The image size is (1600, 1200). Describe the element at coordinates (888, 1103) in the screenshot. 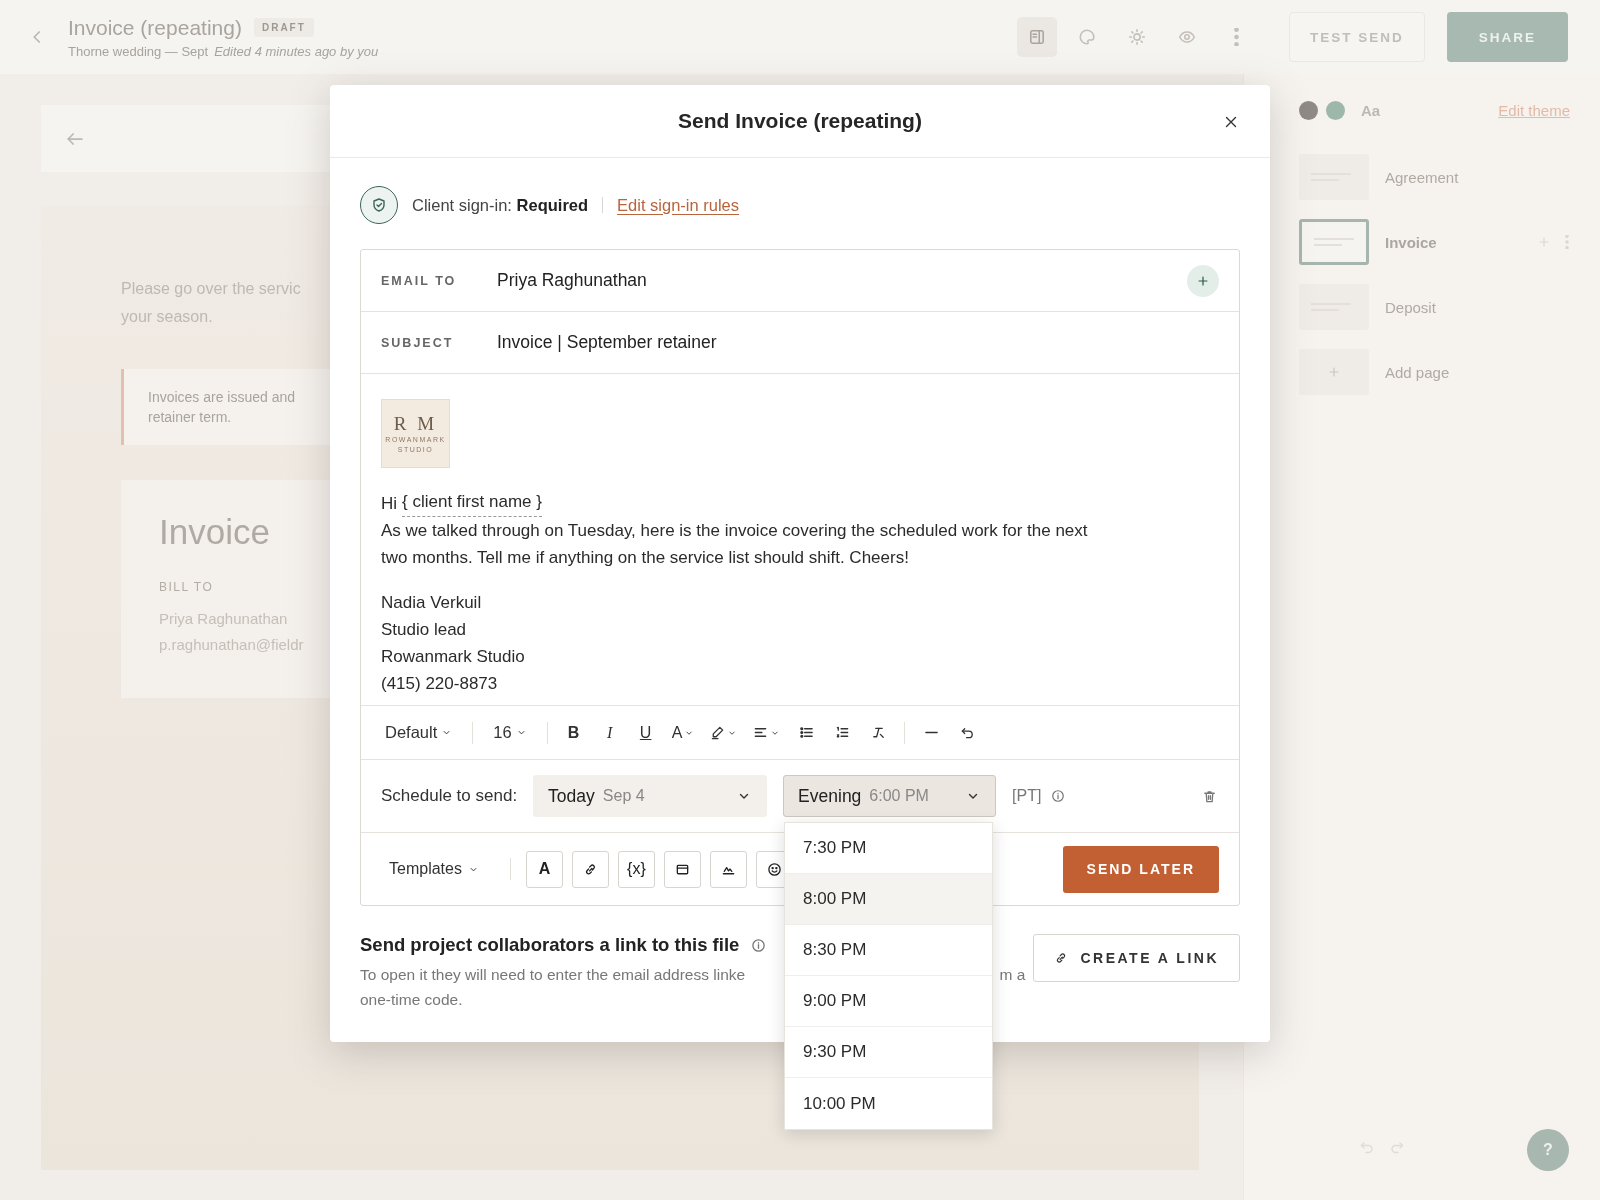

I see `time-option: 10:00 PM` at that location.